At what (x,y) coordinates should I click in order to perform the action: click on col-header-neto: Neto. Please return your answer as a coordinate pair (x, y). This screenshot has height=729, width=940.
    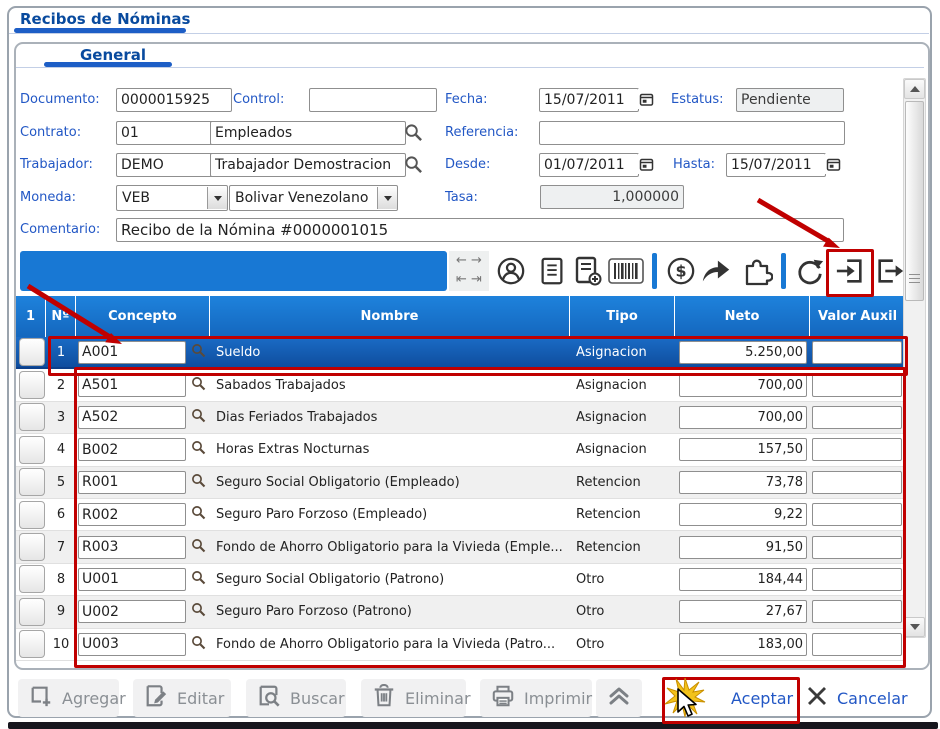
    Looking at the image, I should click on (742, 316).